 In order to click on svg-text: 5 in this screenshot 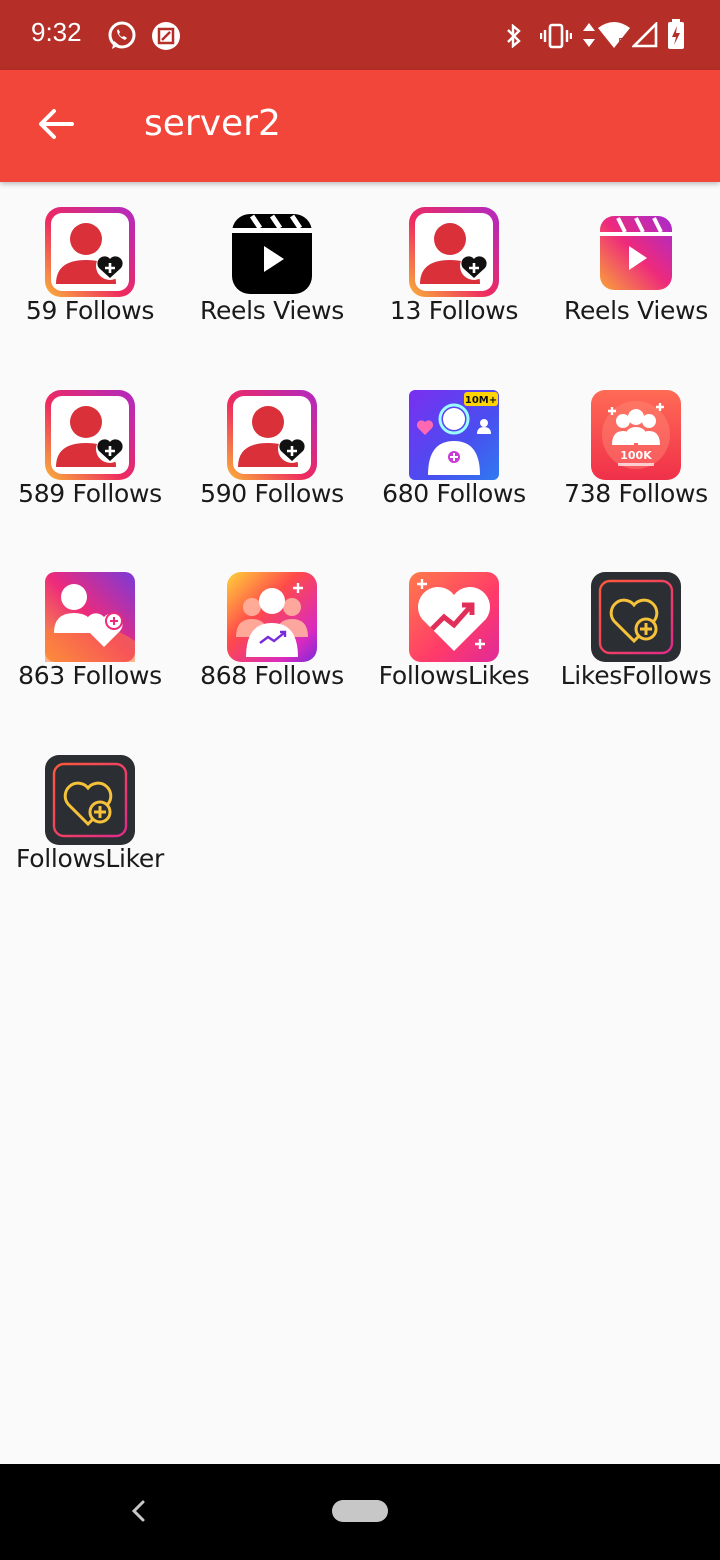, I will do `click(621, 42)`.